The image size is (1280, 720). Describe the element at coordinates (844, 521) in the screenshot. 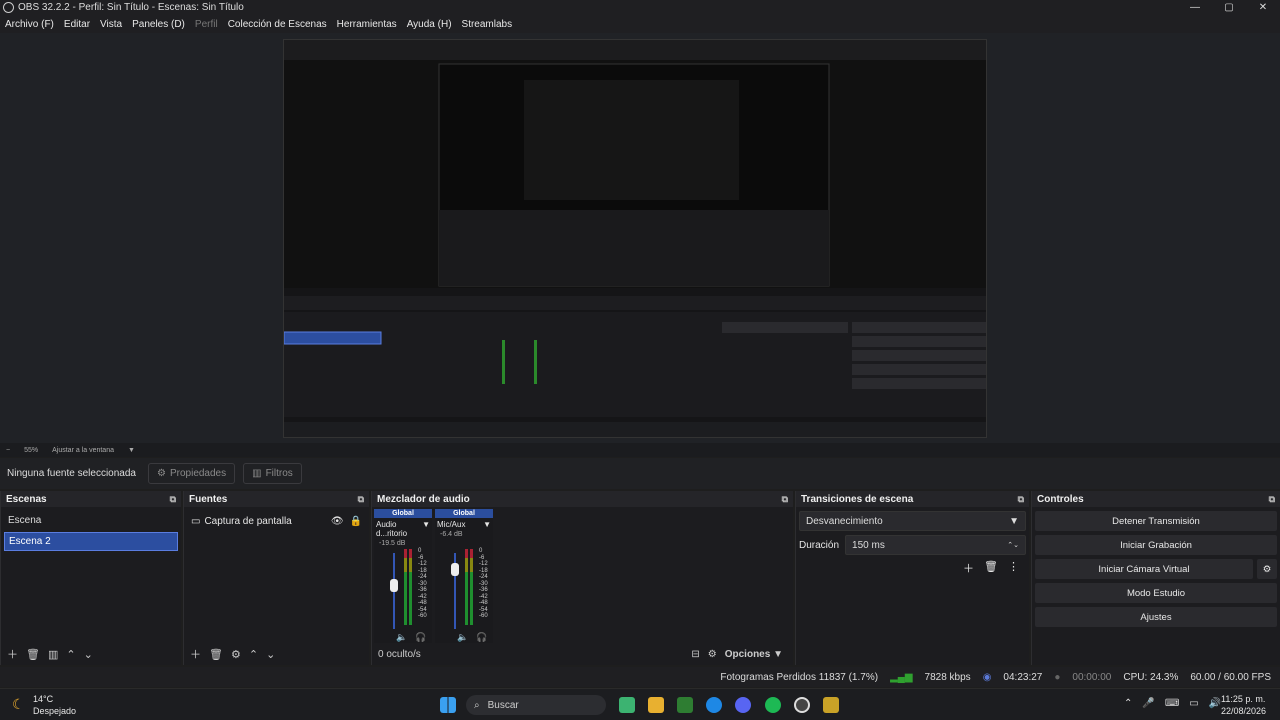

I see `transition-value: Desvanecimiento` at that location.